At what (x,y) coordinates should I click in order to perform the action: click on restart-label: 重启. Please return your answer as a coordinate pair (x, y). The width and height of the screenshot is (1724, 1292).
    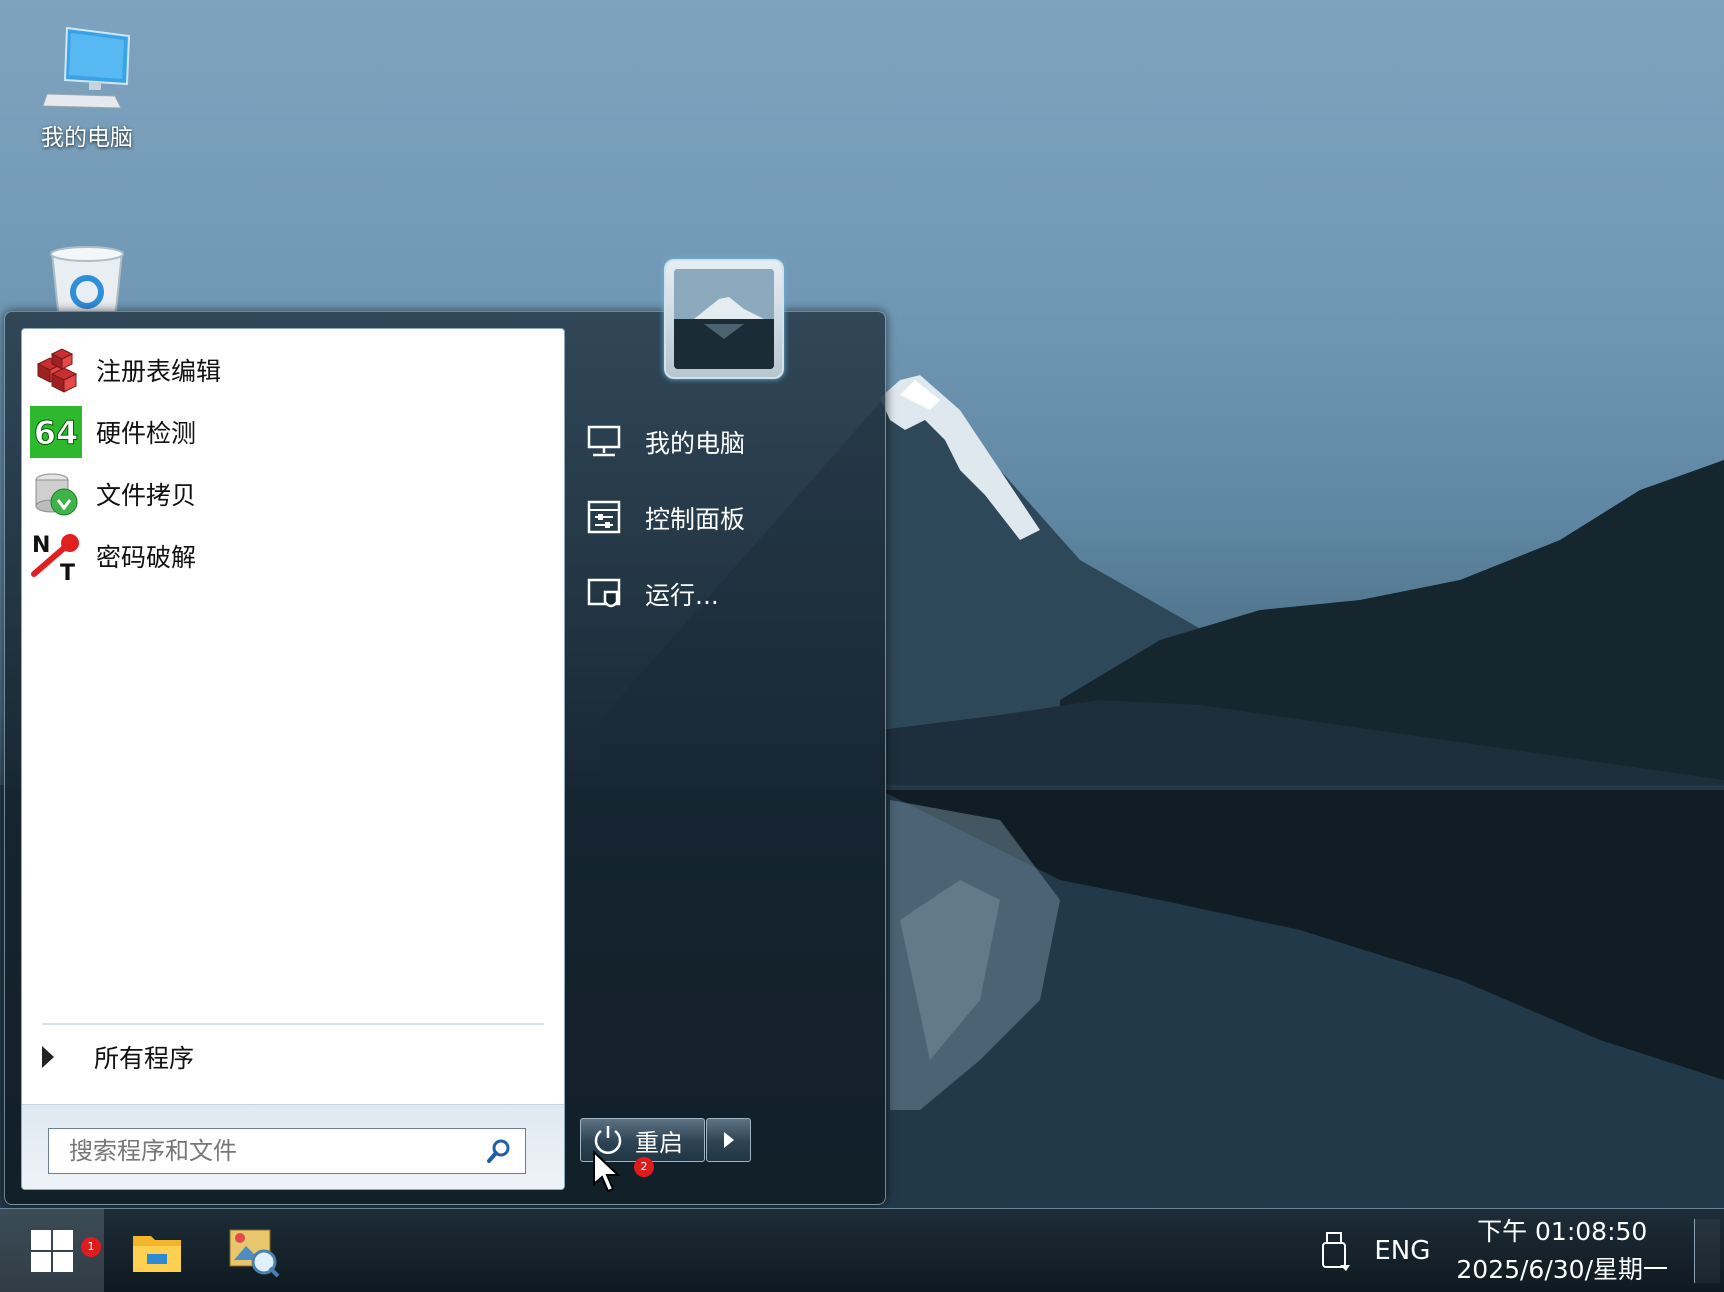
    Looking at the image, I should click on (659, 1142).